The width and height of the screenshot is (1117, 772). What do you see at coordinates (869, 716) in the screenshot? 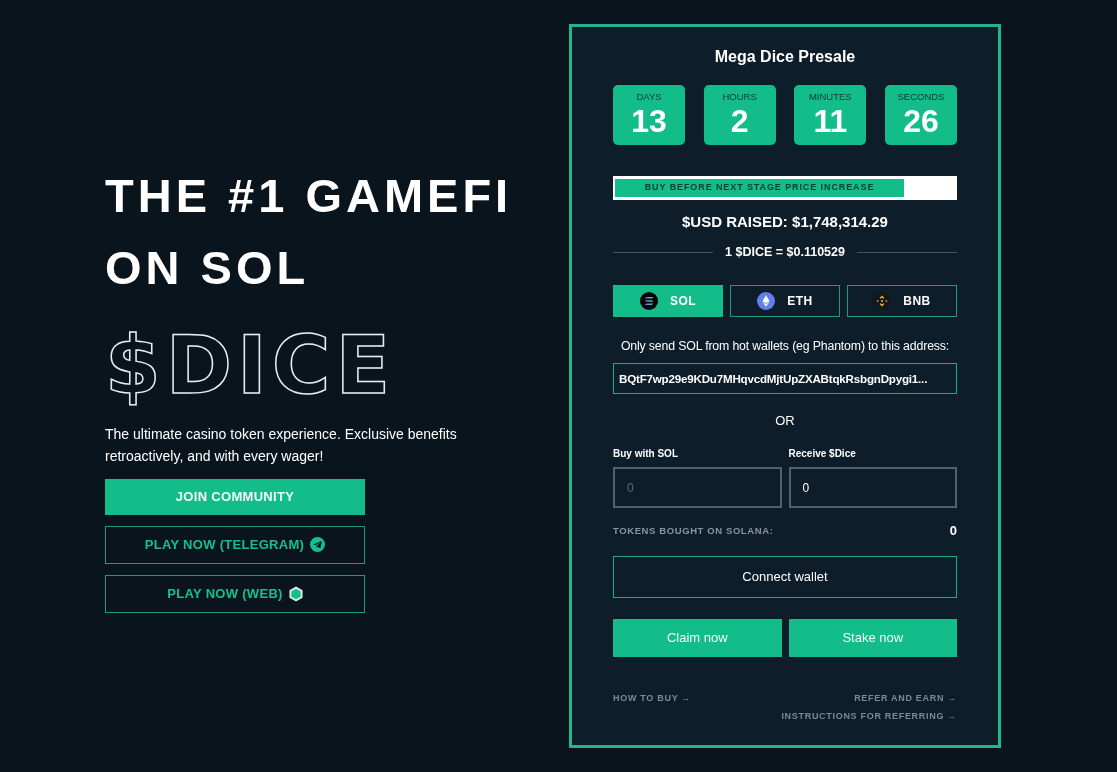
I see `footer-link: INSTRUCTIONS FOR REFERRING →` at bounding box center [869, 716].